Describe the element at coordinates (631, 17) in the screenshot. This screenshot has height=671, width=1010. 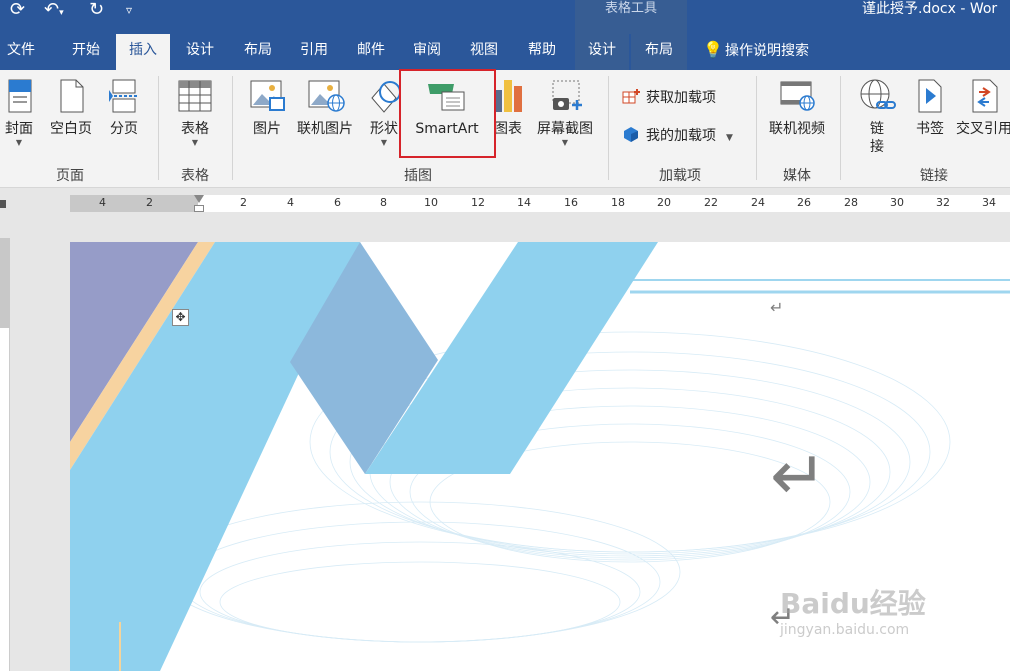
I see `table-tools-context-label: 表格工具` at that location.